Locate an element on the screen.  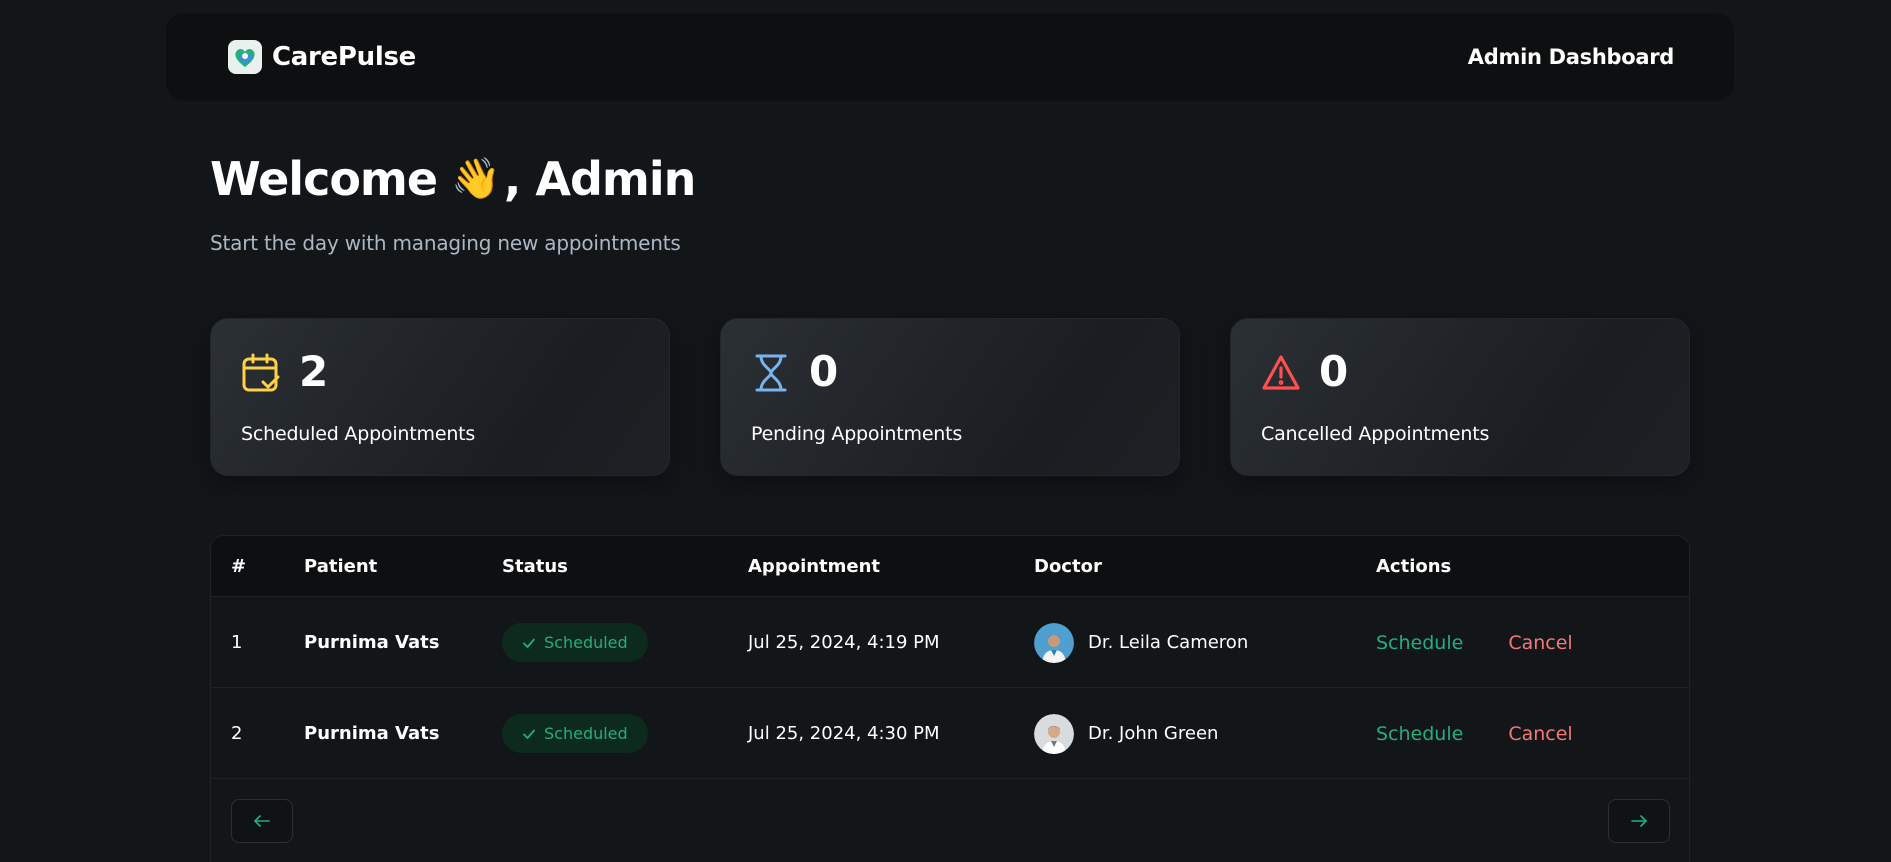
column-header-number: # is located at coordinates (239, 566).